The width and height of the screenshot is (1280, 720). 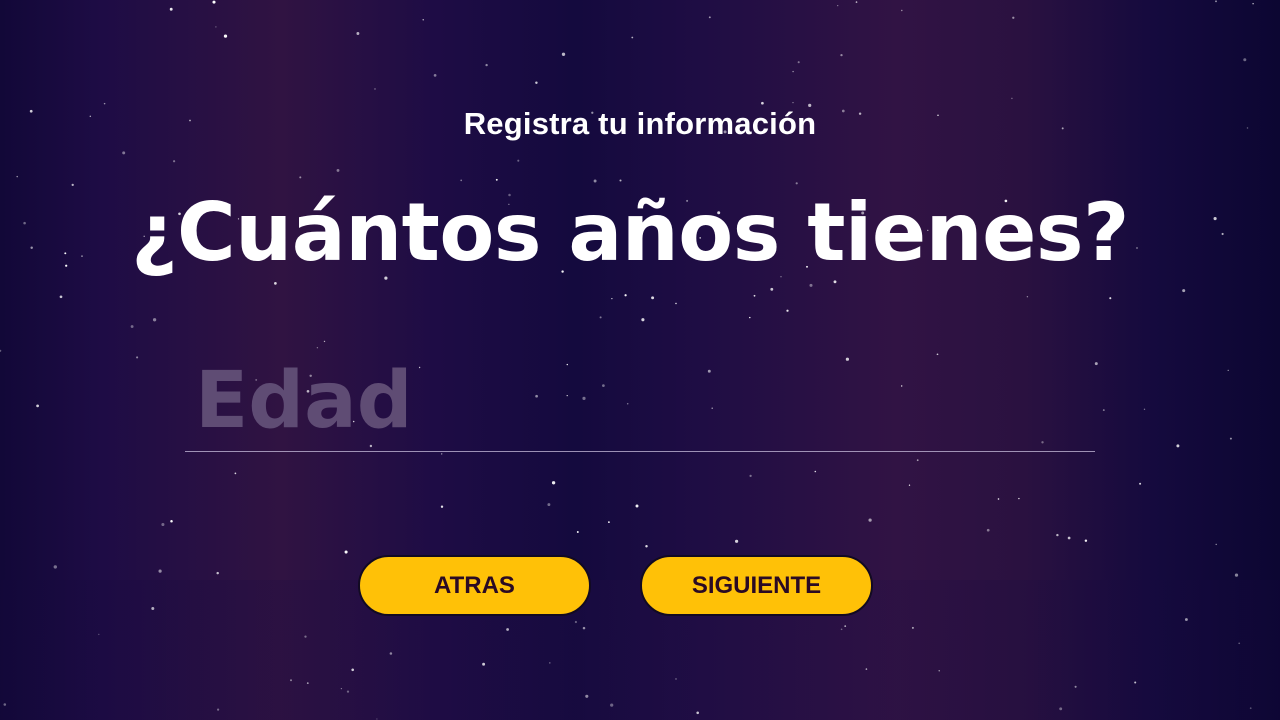 I want to click on back-button: ATRAS, so click(x=474, y=585).